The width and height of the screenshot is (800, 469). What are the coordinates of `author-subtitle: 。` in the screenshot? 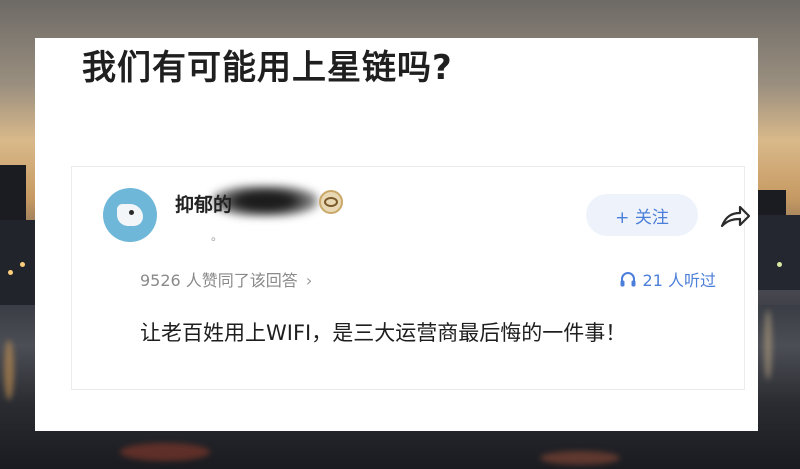 It's located at (217, 236).